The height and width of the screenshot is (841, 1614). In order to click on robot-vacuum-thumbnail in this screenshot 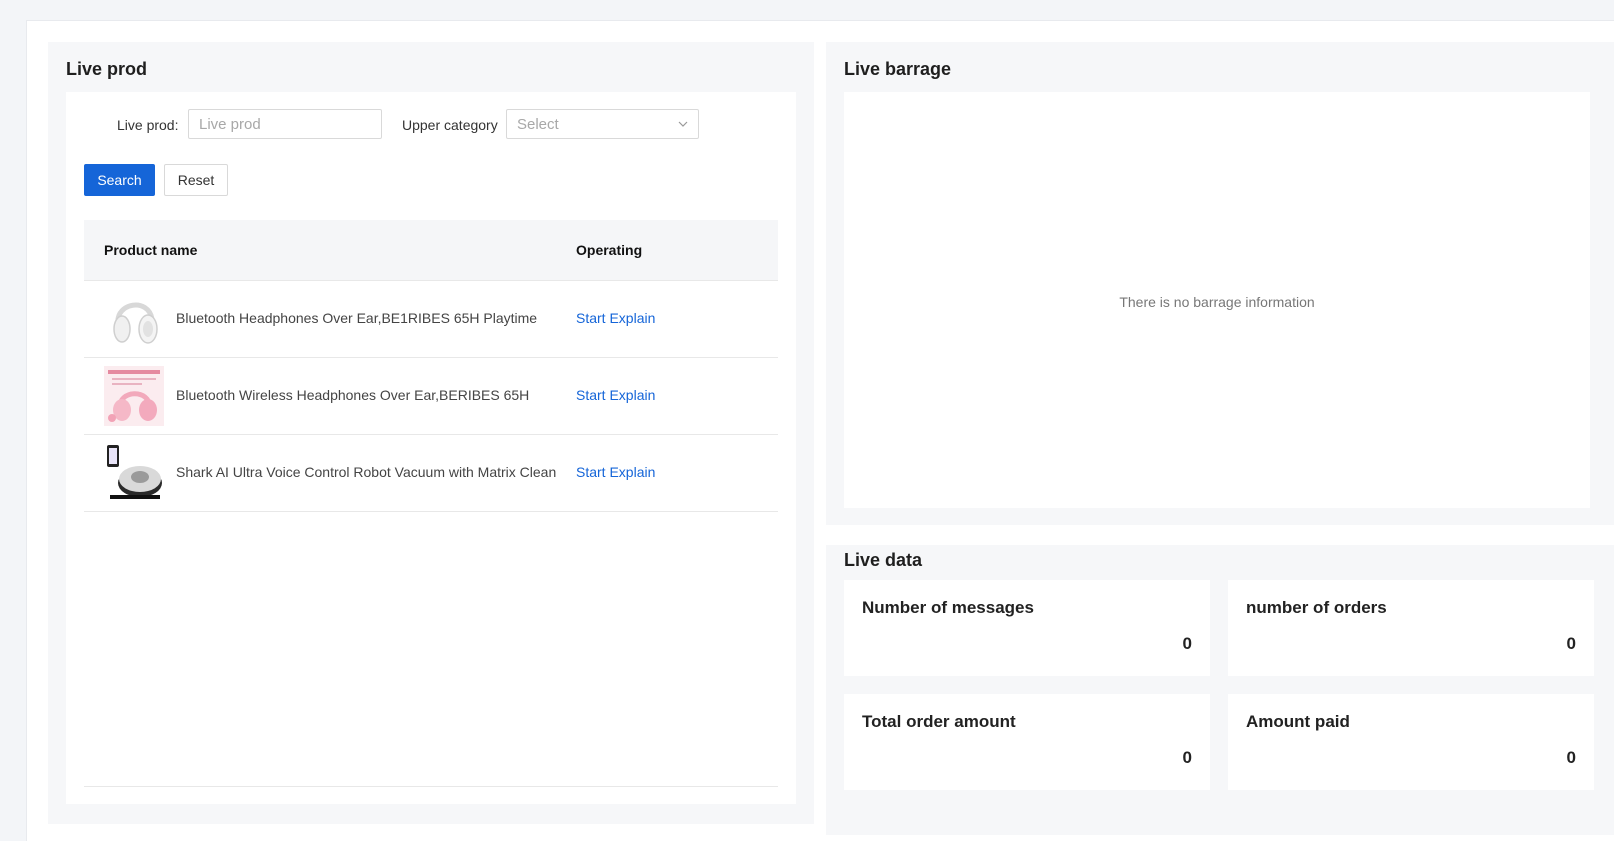, I will do `click(134, 473)`.